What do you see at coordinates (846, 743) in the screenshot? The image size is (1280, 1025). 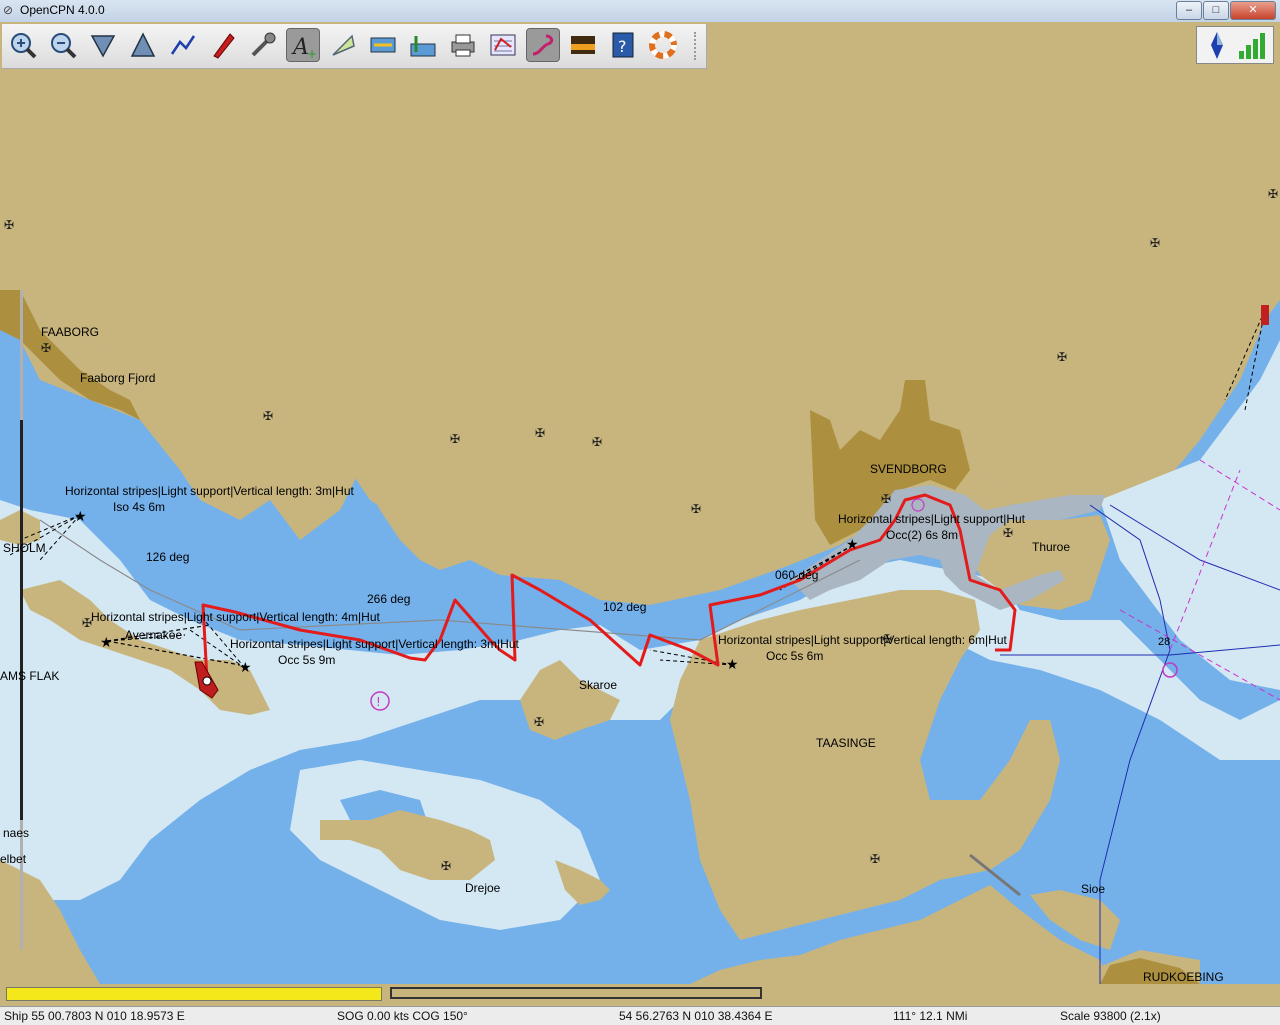 I see `label-taasinge: TAASINGE` at bounding box center [846, 743].